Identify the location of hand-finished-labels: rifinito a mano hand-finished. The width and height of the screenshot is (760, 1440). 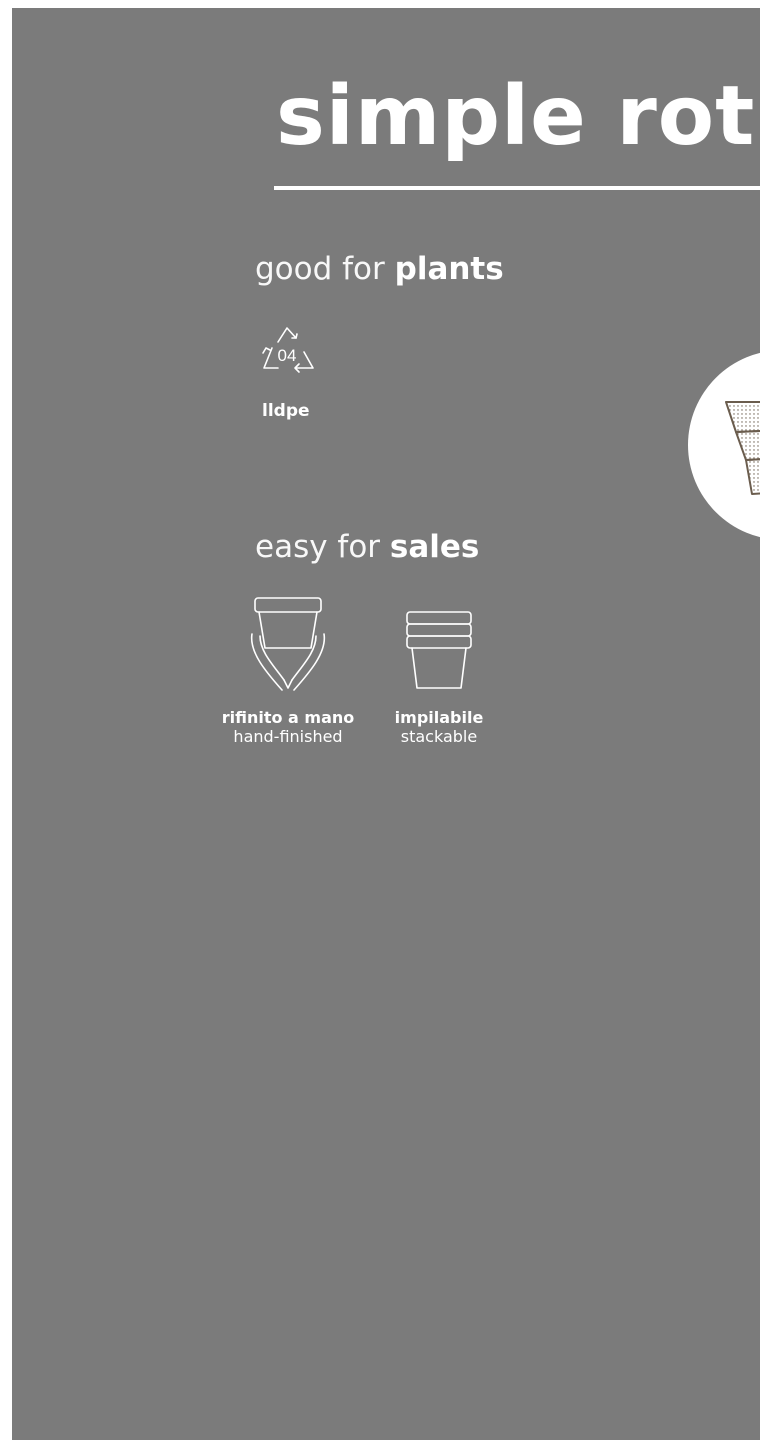
(288, 727).